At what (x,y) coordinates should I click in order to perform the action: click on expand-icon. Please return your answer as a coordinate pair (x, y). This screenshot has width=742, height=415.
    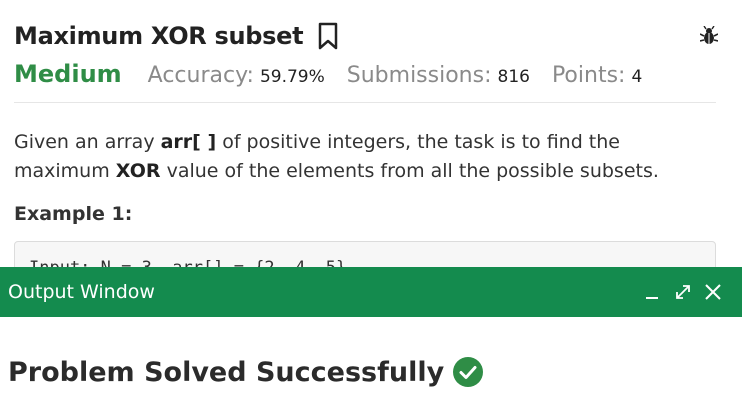
    Looking at the image, I should click on (683, 292).